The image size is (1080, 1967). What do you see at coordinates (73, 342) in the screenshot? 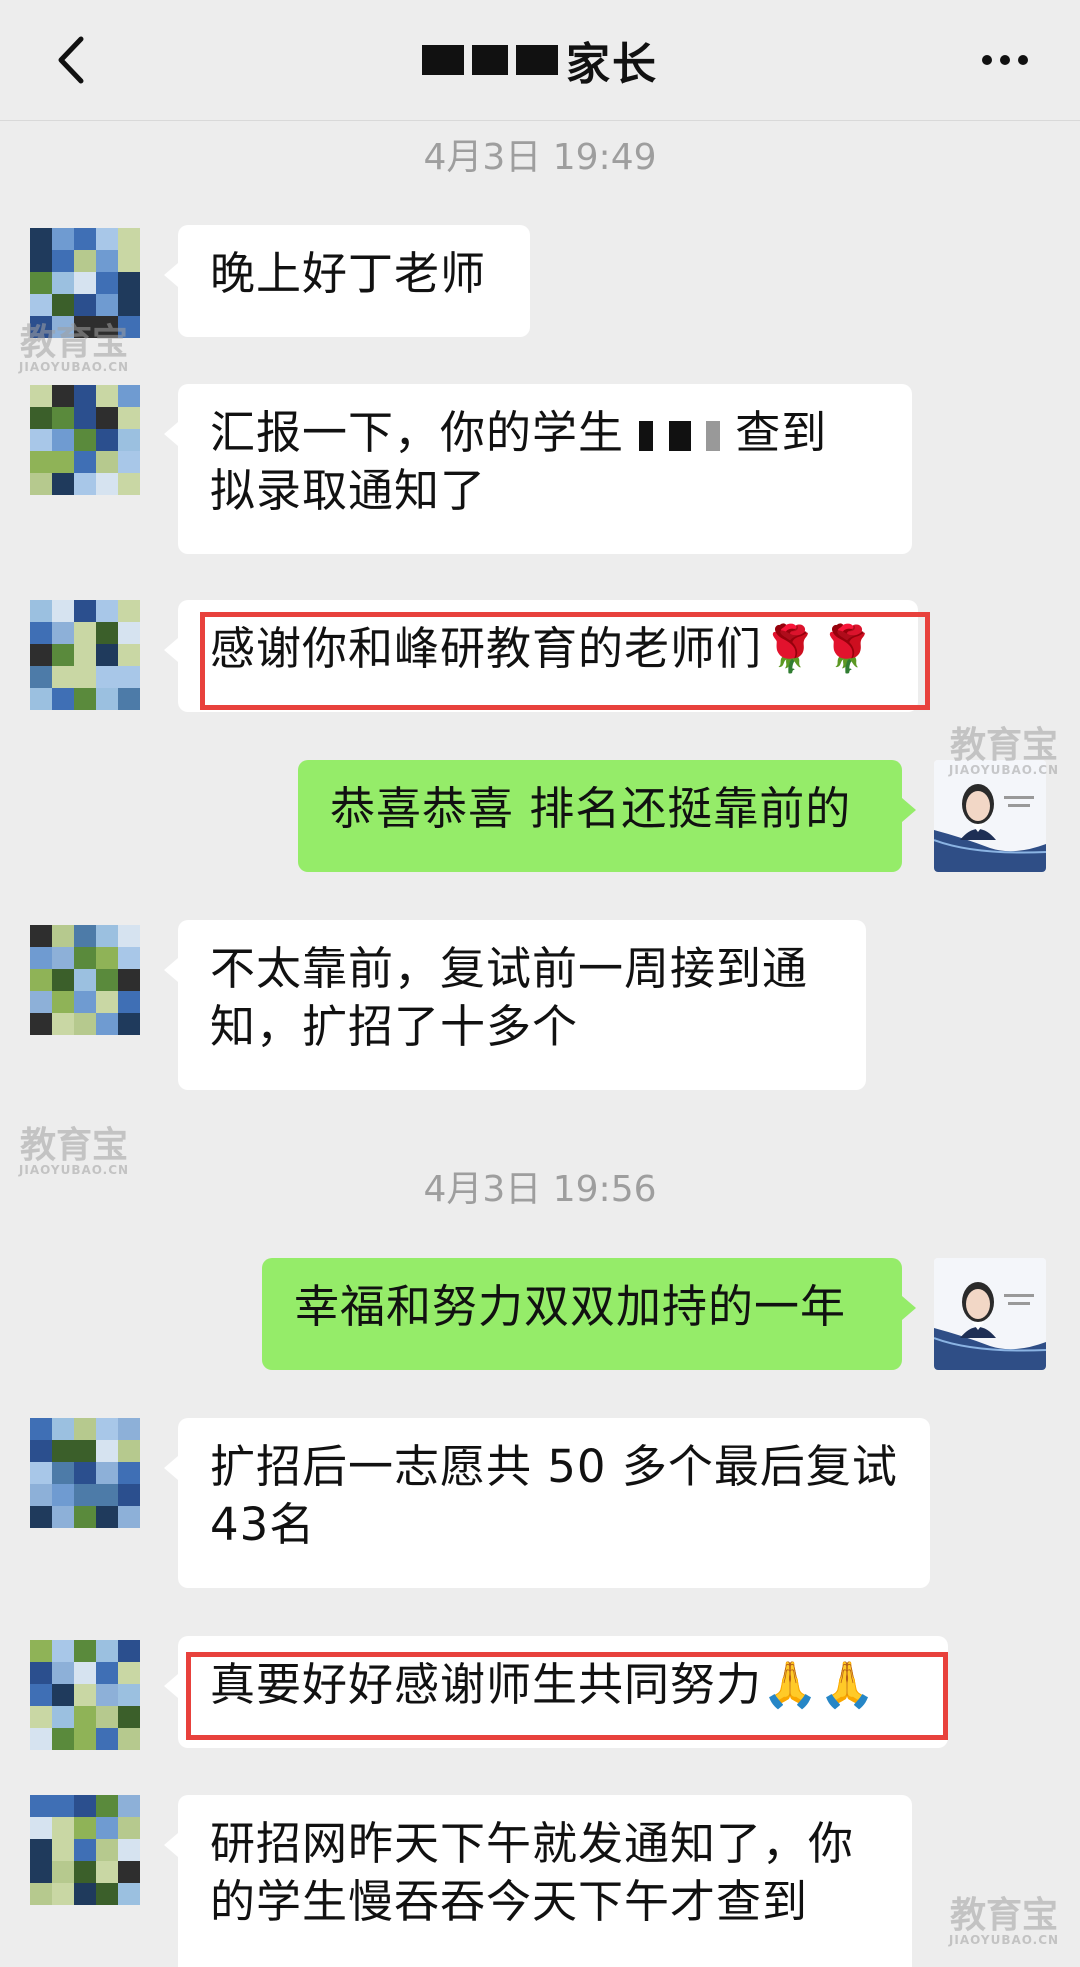
I see `watermark-text: 教育宝` at bounding box center [73, 342].